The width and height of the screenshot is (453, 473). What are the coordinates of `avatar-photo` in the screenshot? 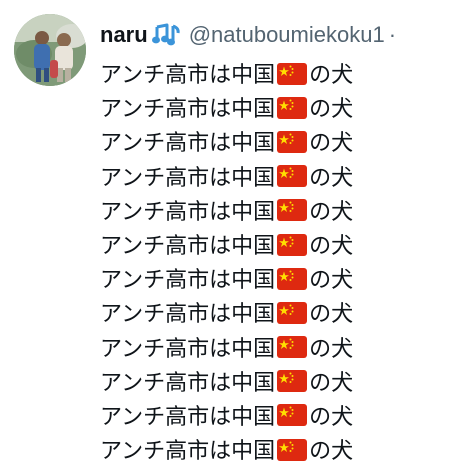 It's located at (50, 50).